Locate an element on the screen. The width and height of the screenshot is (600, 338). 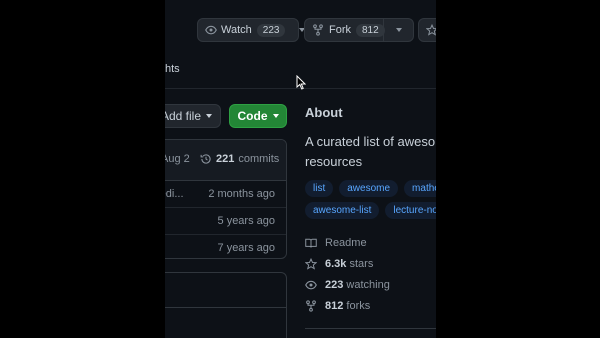
watching-link: 223 watching is located at coordinates (347, 284).